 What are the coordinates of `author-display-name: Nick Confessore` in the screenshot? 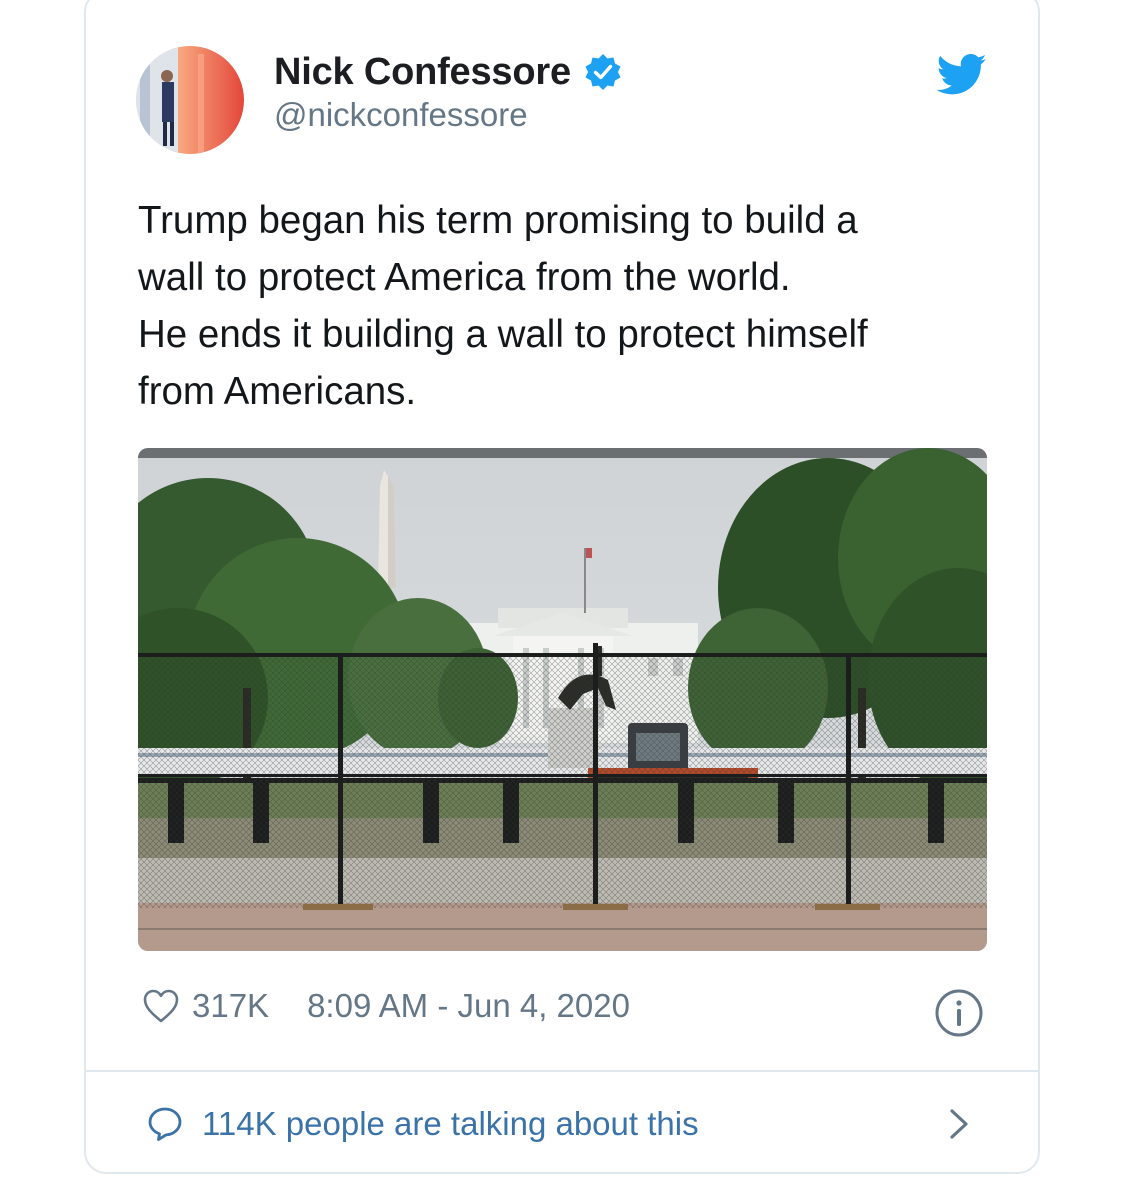 It's located at (422, 72).